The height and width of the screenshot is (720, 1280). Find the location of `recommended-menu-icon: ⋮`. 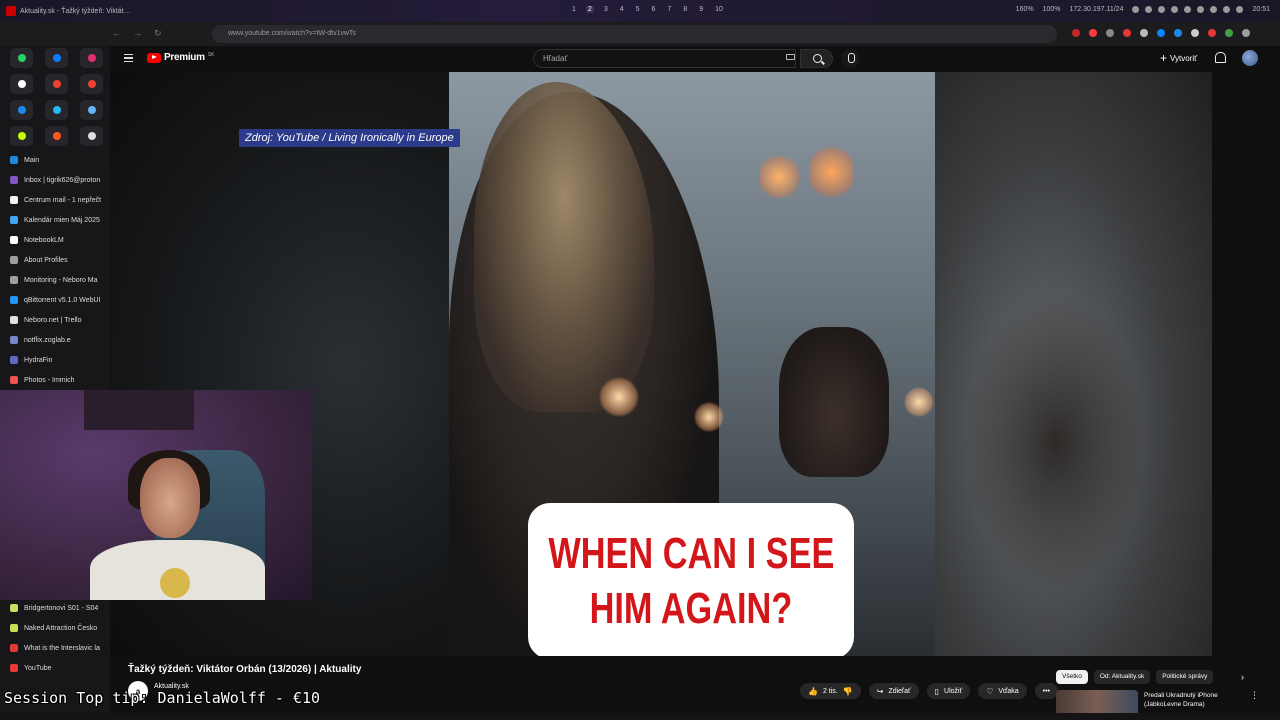

recommended-menu-icon: ⋮ is located at coordinates (1254, 695).